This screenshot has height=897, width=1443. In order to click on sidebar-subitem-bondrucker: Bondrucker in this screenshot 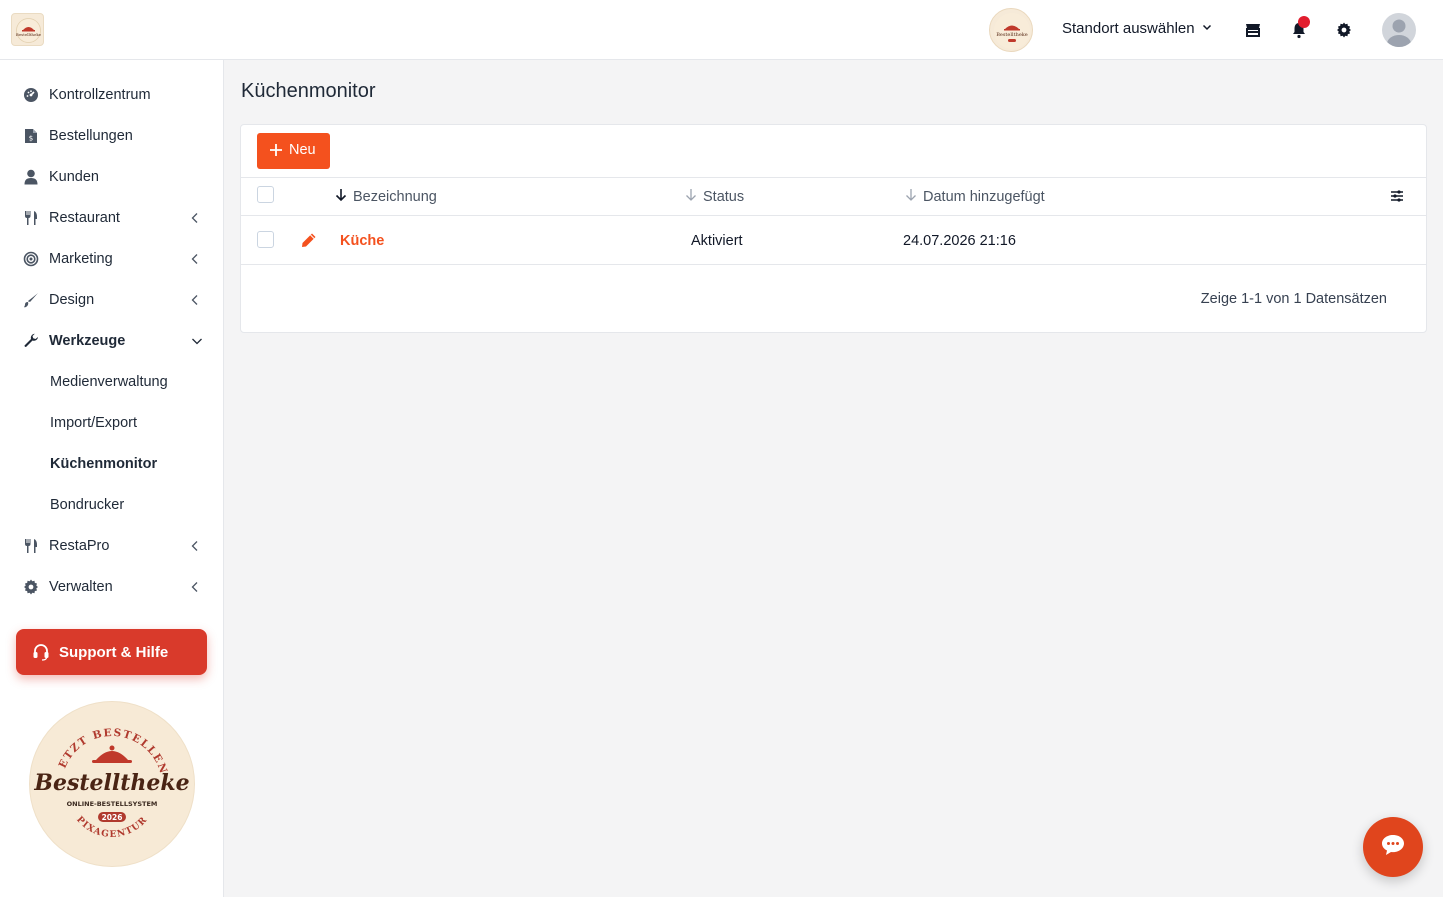, I will do `click(111, 504)`.